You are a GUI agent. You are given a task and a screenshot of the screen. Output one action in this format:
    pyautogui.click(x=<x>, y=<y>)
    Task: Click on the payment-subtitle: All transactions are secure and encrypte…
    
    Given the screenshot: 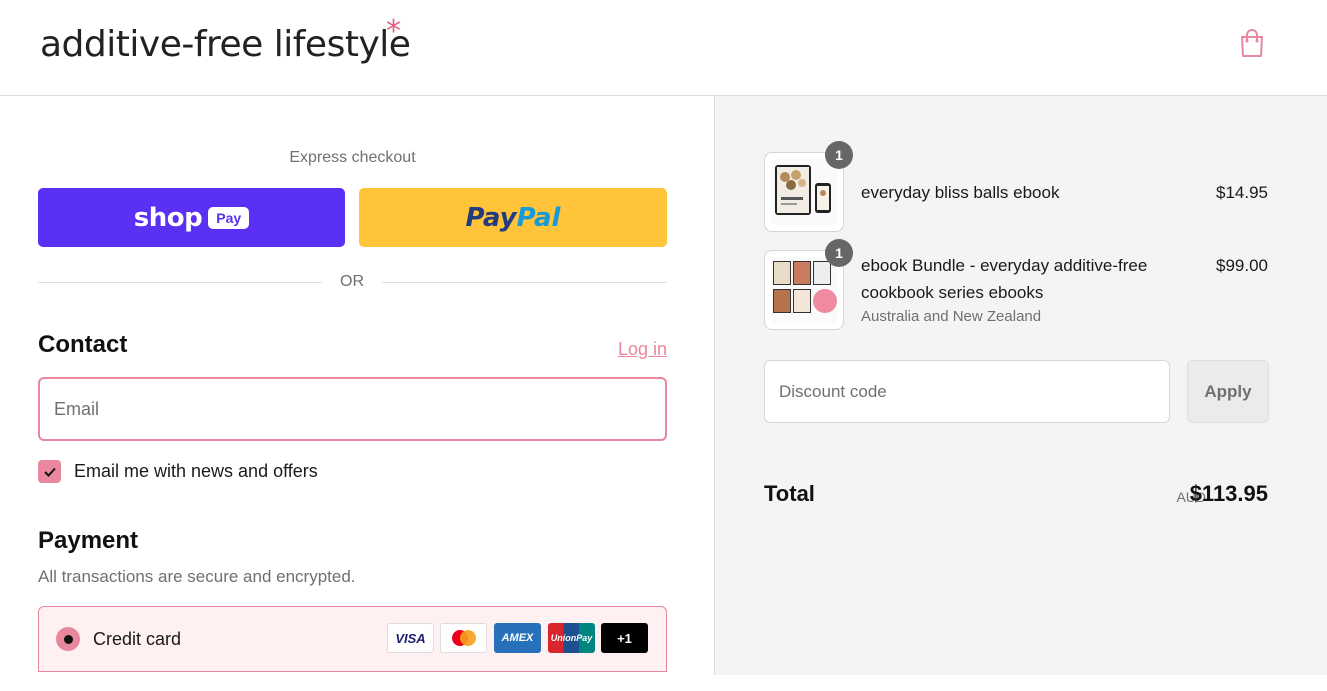 What is the action you would take?
    pyautogui.click(x=197, y=576)
    